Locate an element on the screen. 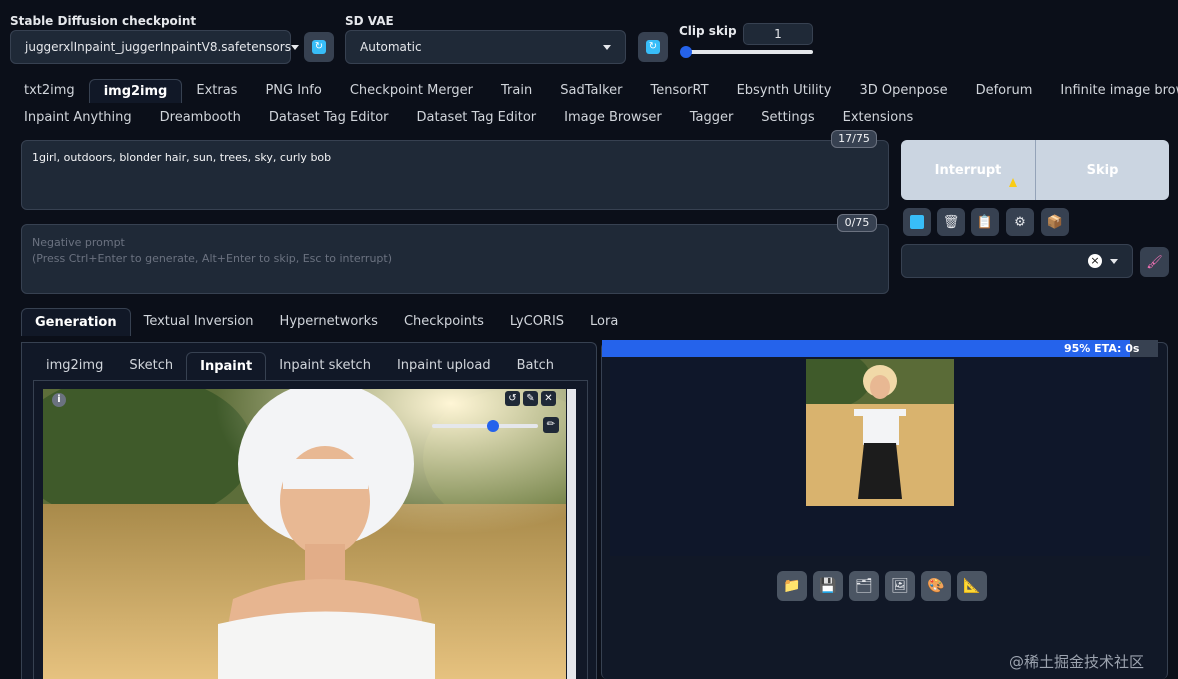 The image size is (1178, 679). refresh-vae-button: ↻ is located at coordinates (653, 47).